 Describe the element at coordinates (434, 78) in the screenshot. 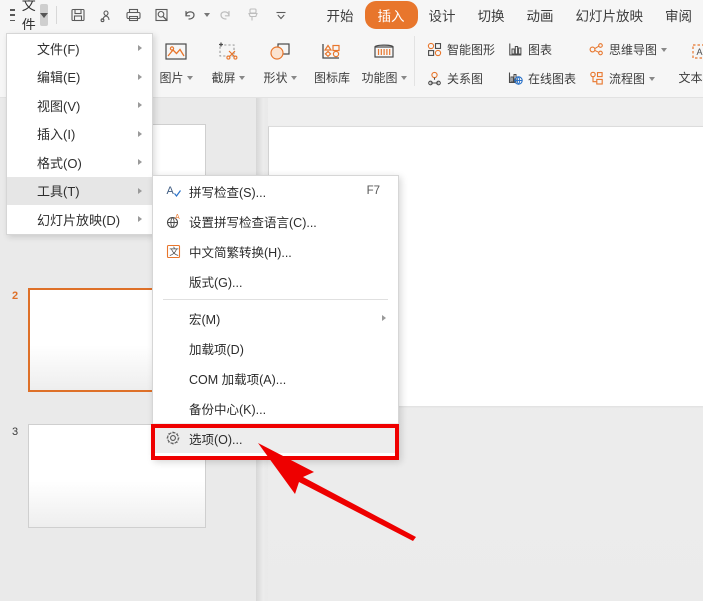

I see `relationship-chart-icon` at that location.